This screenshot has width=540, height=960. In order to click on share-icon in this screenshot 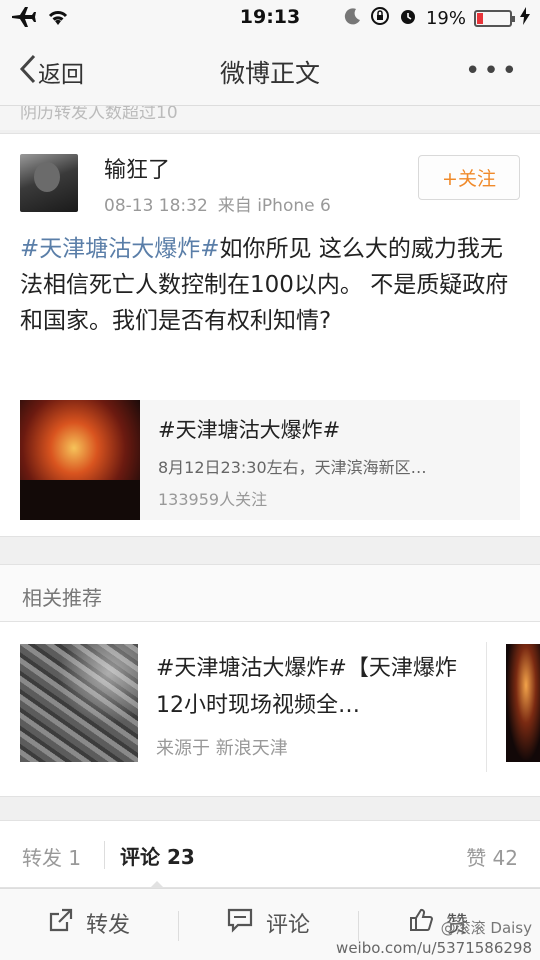, I will do `click(61, 923)`.